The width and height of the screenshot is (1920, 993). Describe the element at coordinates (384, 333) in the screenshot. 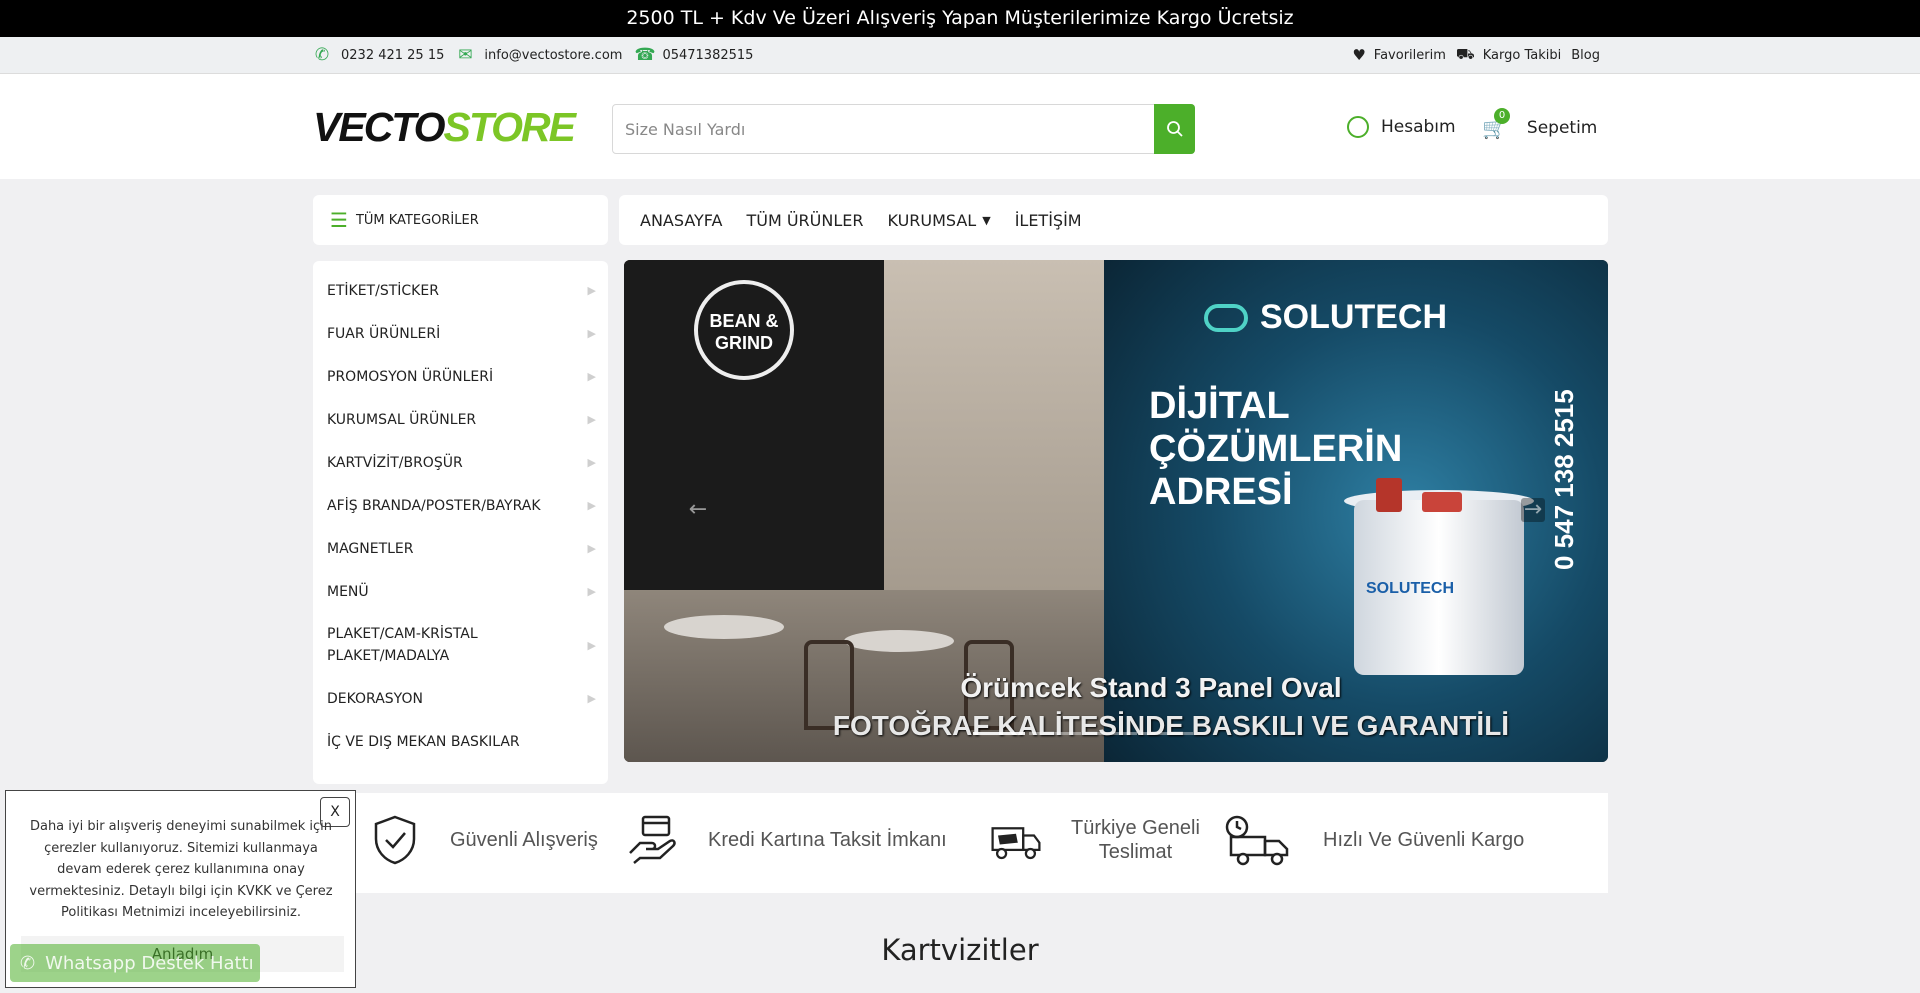

I see `category-label: FUAR ÜRÜNLERİ` at that location.